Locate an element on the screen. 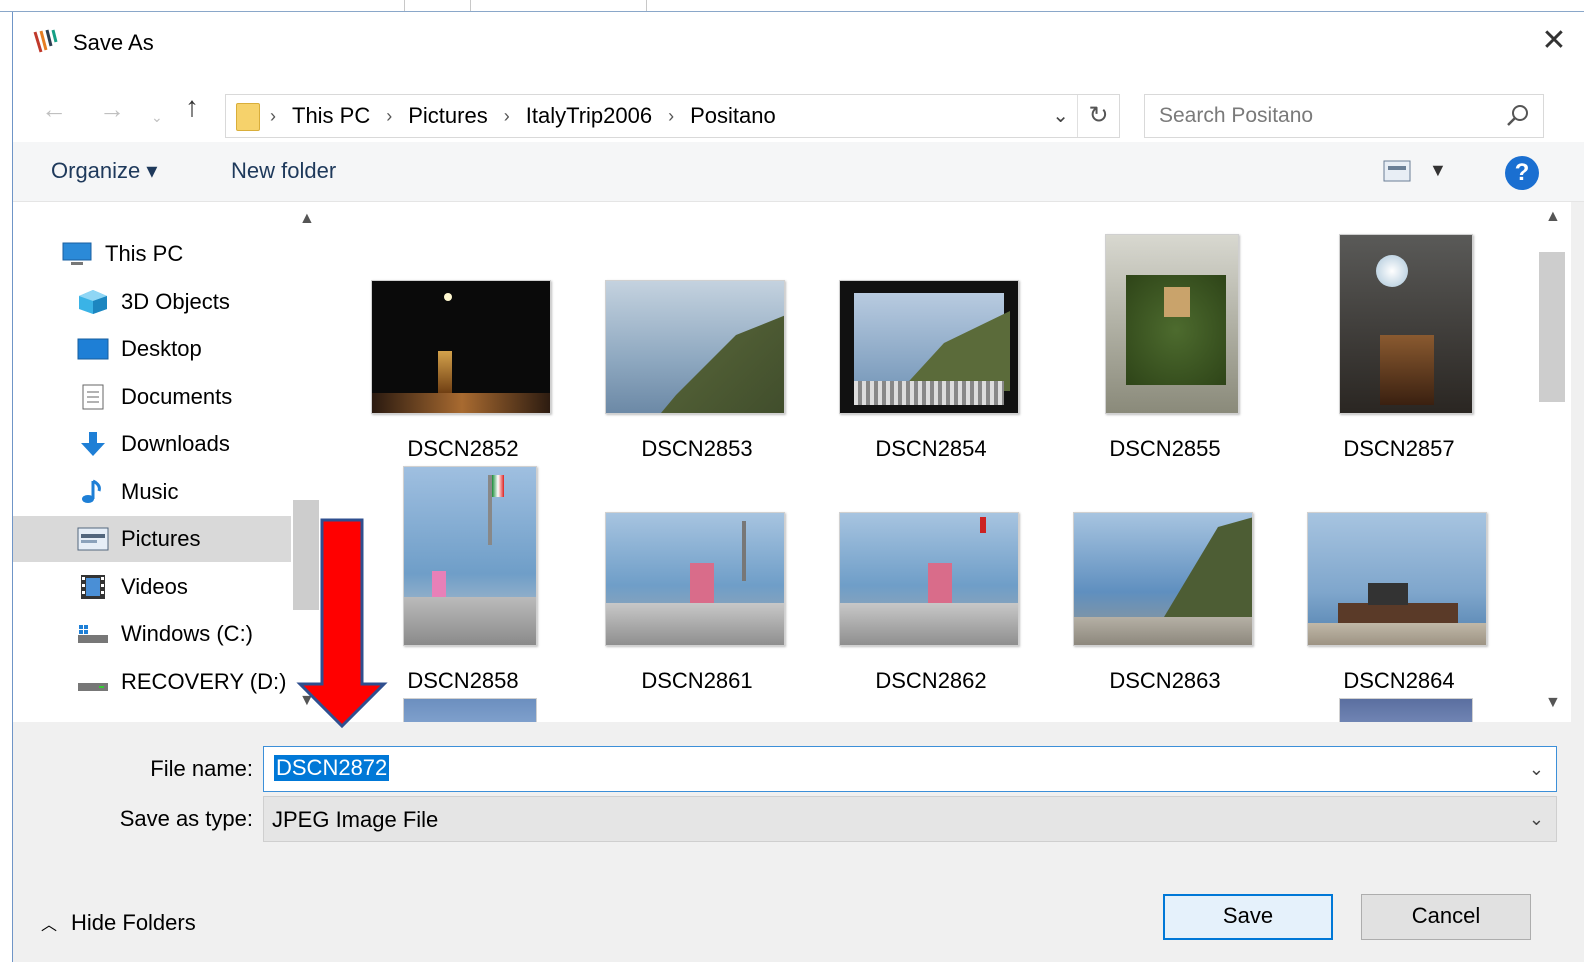  cancel-button: Cancel is located at coordinates (1446, 917).